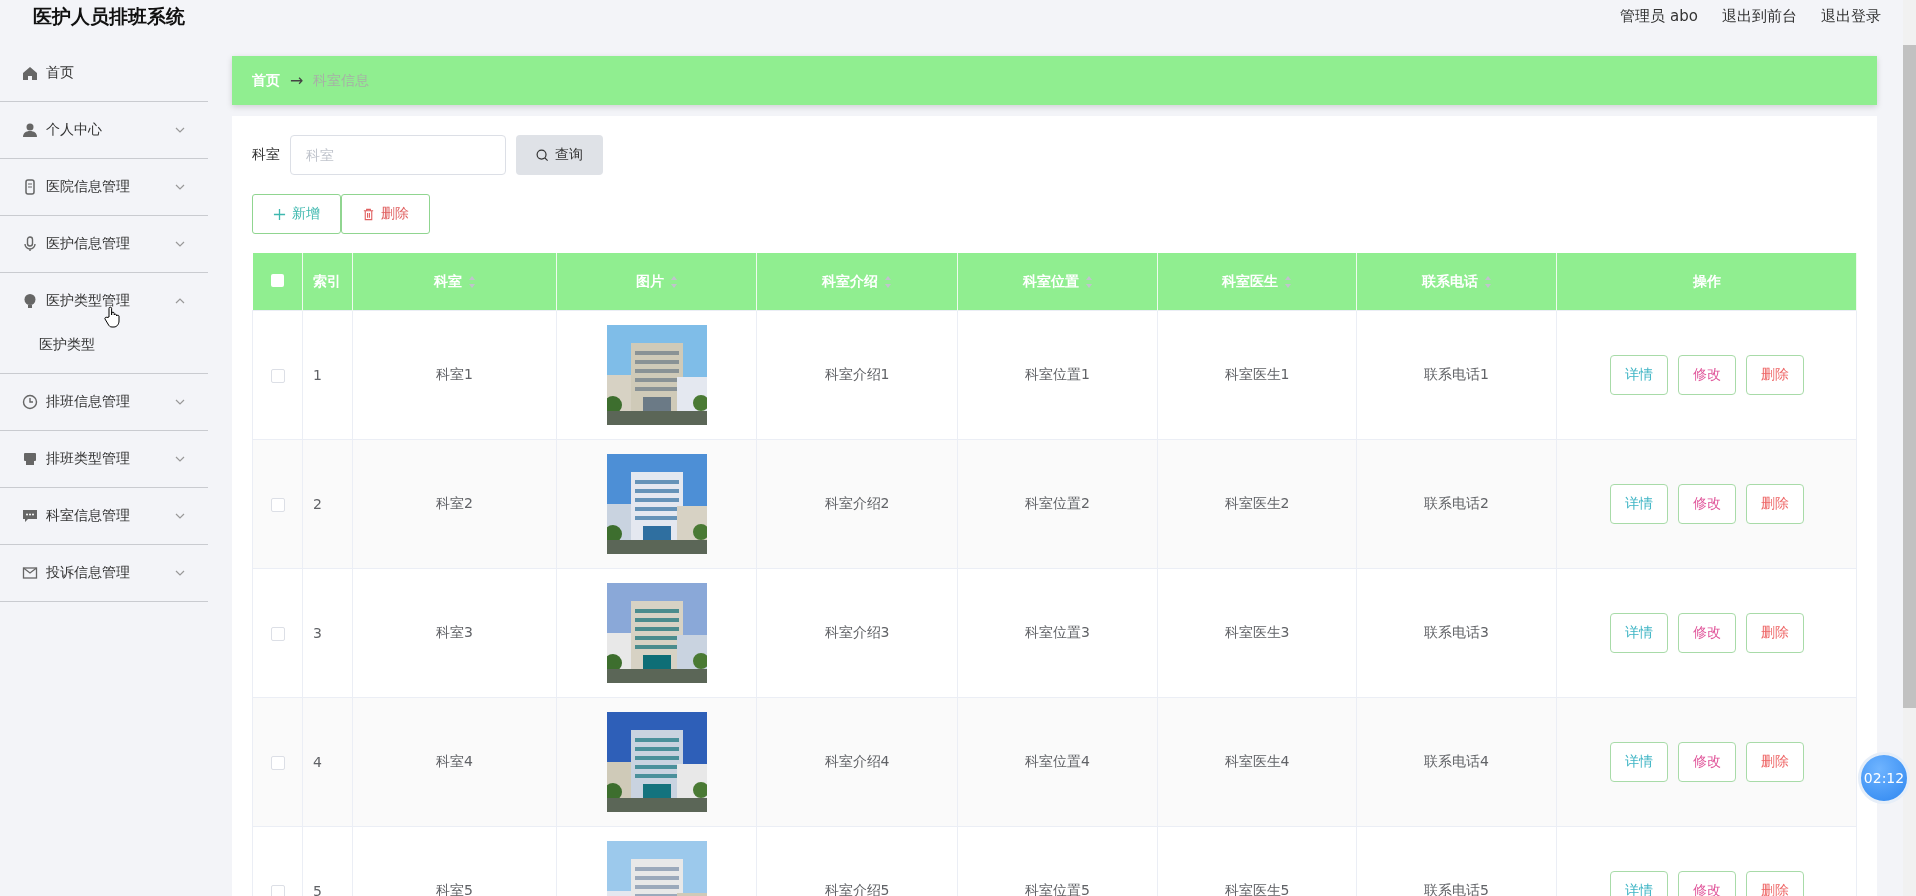 Image resolution: width=1916 pixels, height=896 pixels. What do you see at coordinates (1706, 281) in the screenshot?
I see `column-header: 操作` at bounding box center [1706, 281].